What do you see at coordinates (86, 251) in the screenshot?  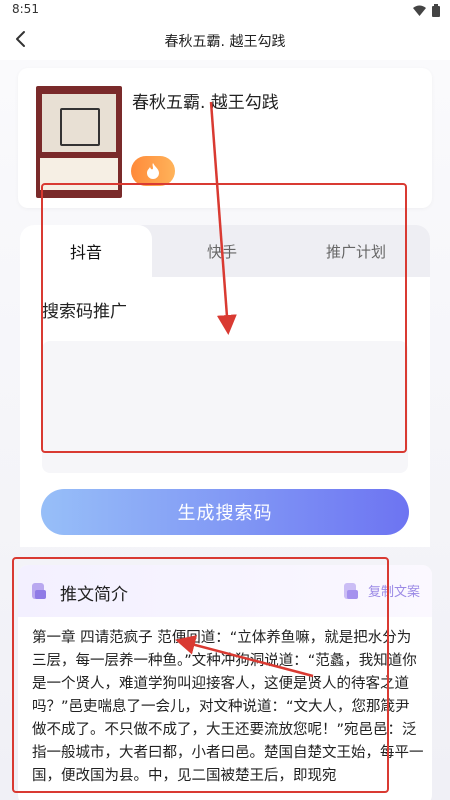 I see `tab-douyin: 抖音` at bounding box center [86, 251].